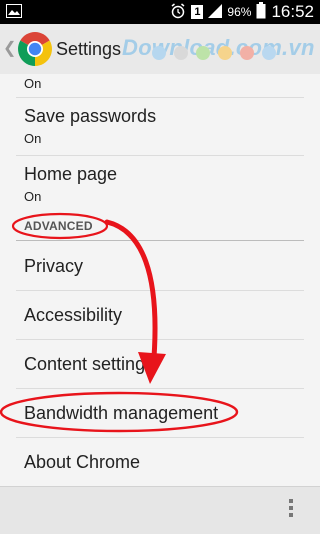  What do you see at coordinates (160, 12) in the screenshot?
I see `status-bar: 1 96% 16:52` at bounding box center [160, 12].